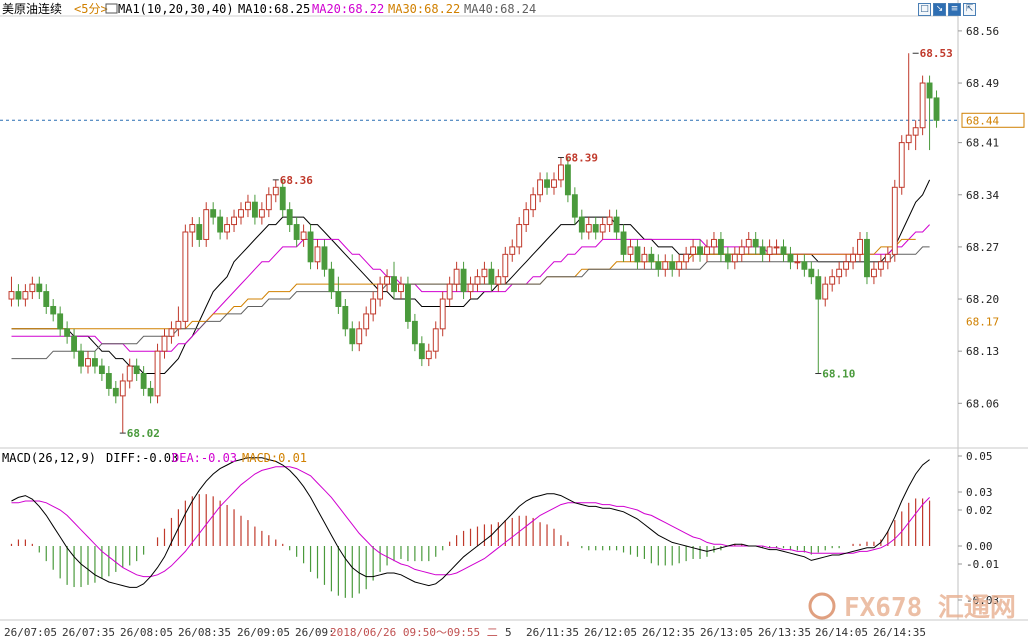 This screenshot has height=642, width=1028. Describe the element at coordinates (32, 8) in the screenshot. I see `chart-title: 美原油连续` at that location.